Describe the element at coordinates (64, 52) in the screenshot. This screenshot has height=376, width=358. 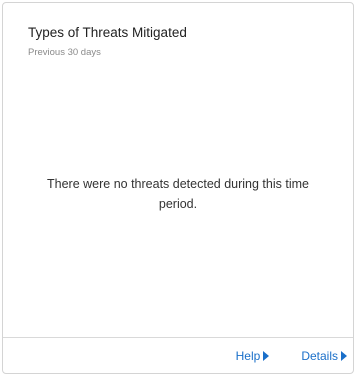
I see `card-subtitle: Previous 30 days` at that location.